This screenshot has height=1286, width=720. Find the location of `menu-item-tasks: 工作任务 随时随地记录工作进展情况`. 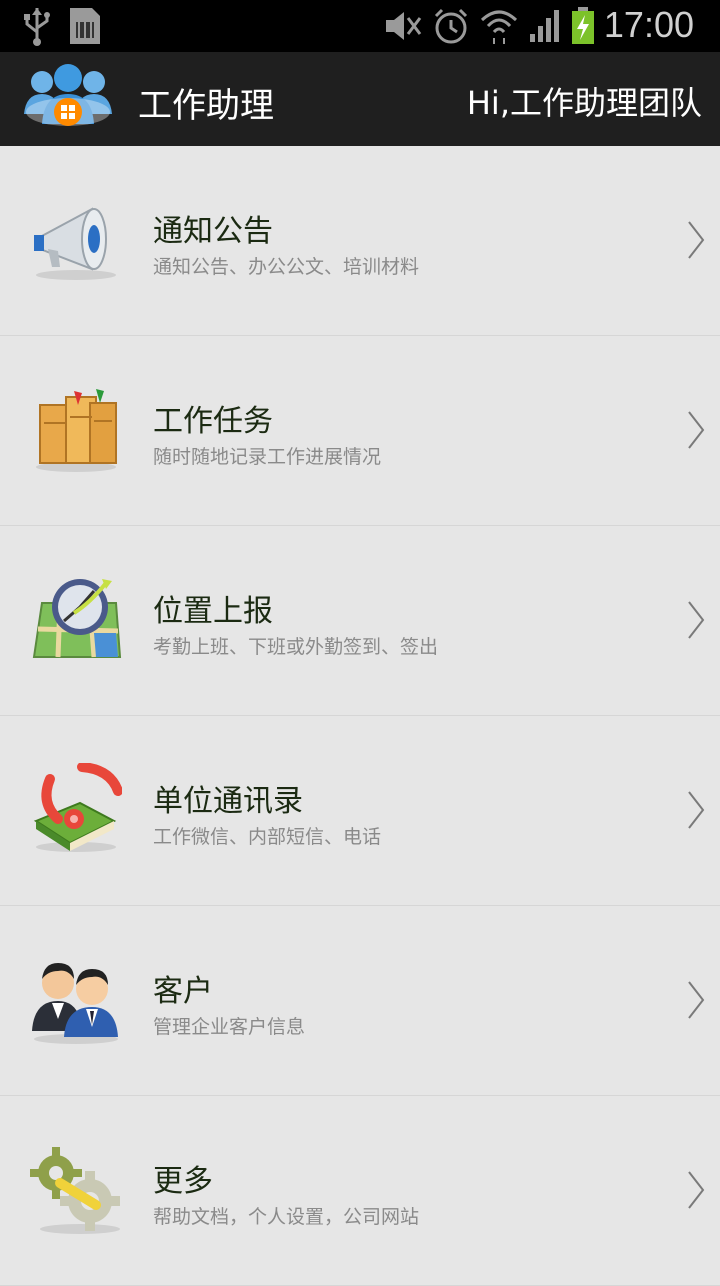

menu-item-tasks: 工作任务 随时随地记录工作进展情况 is located at coordinates (360, 431).